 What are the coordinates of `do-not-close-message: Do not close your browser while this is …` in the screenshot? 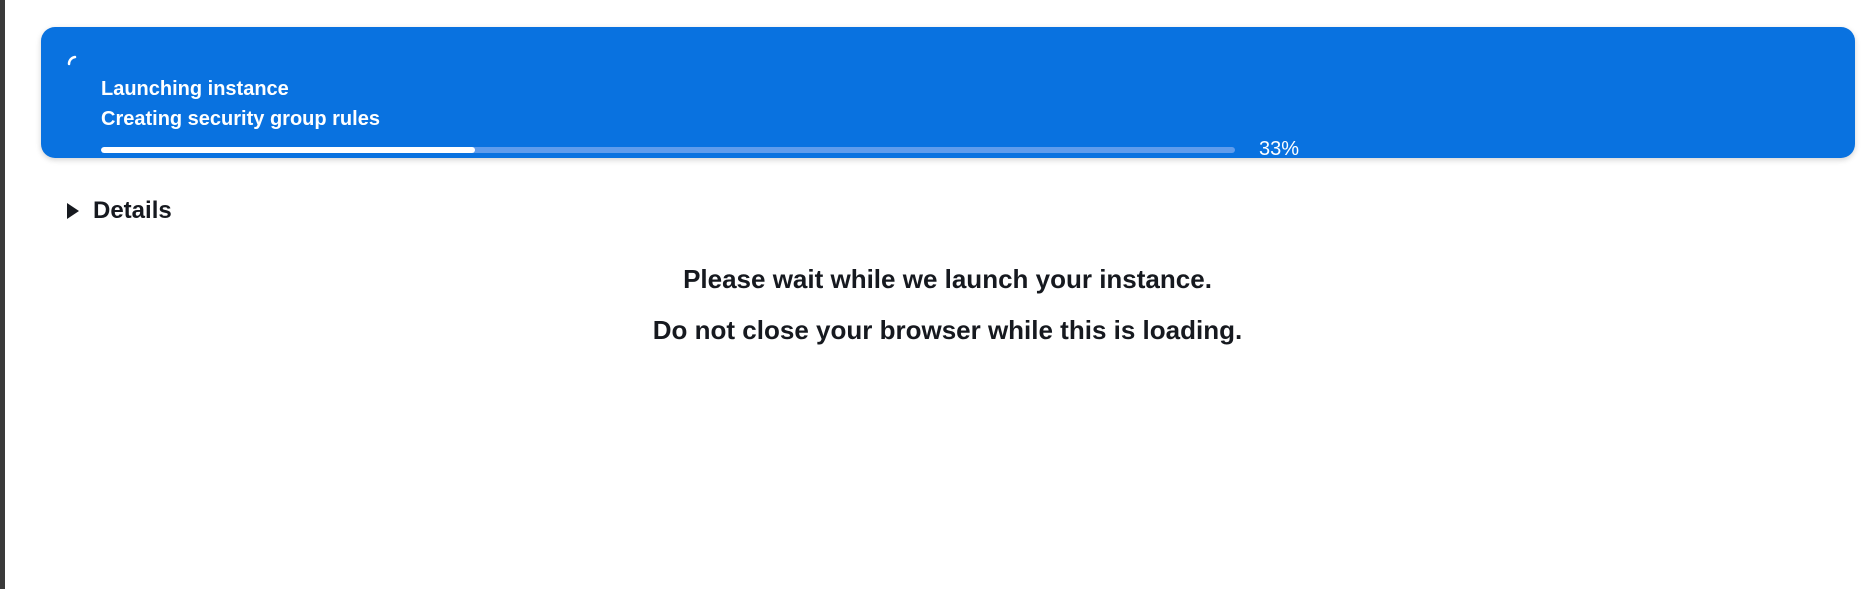 It's located at (947, 330).